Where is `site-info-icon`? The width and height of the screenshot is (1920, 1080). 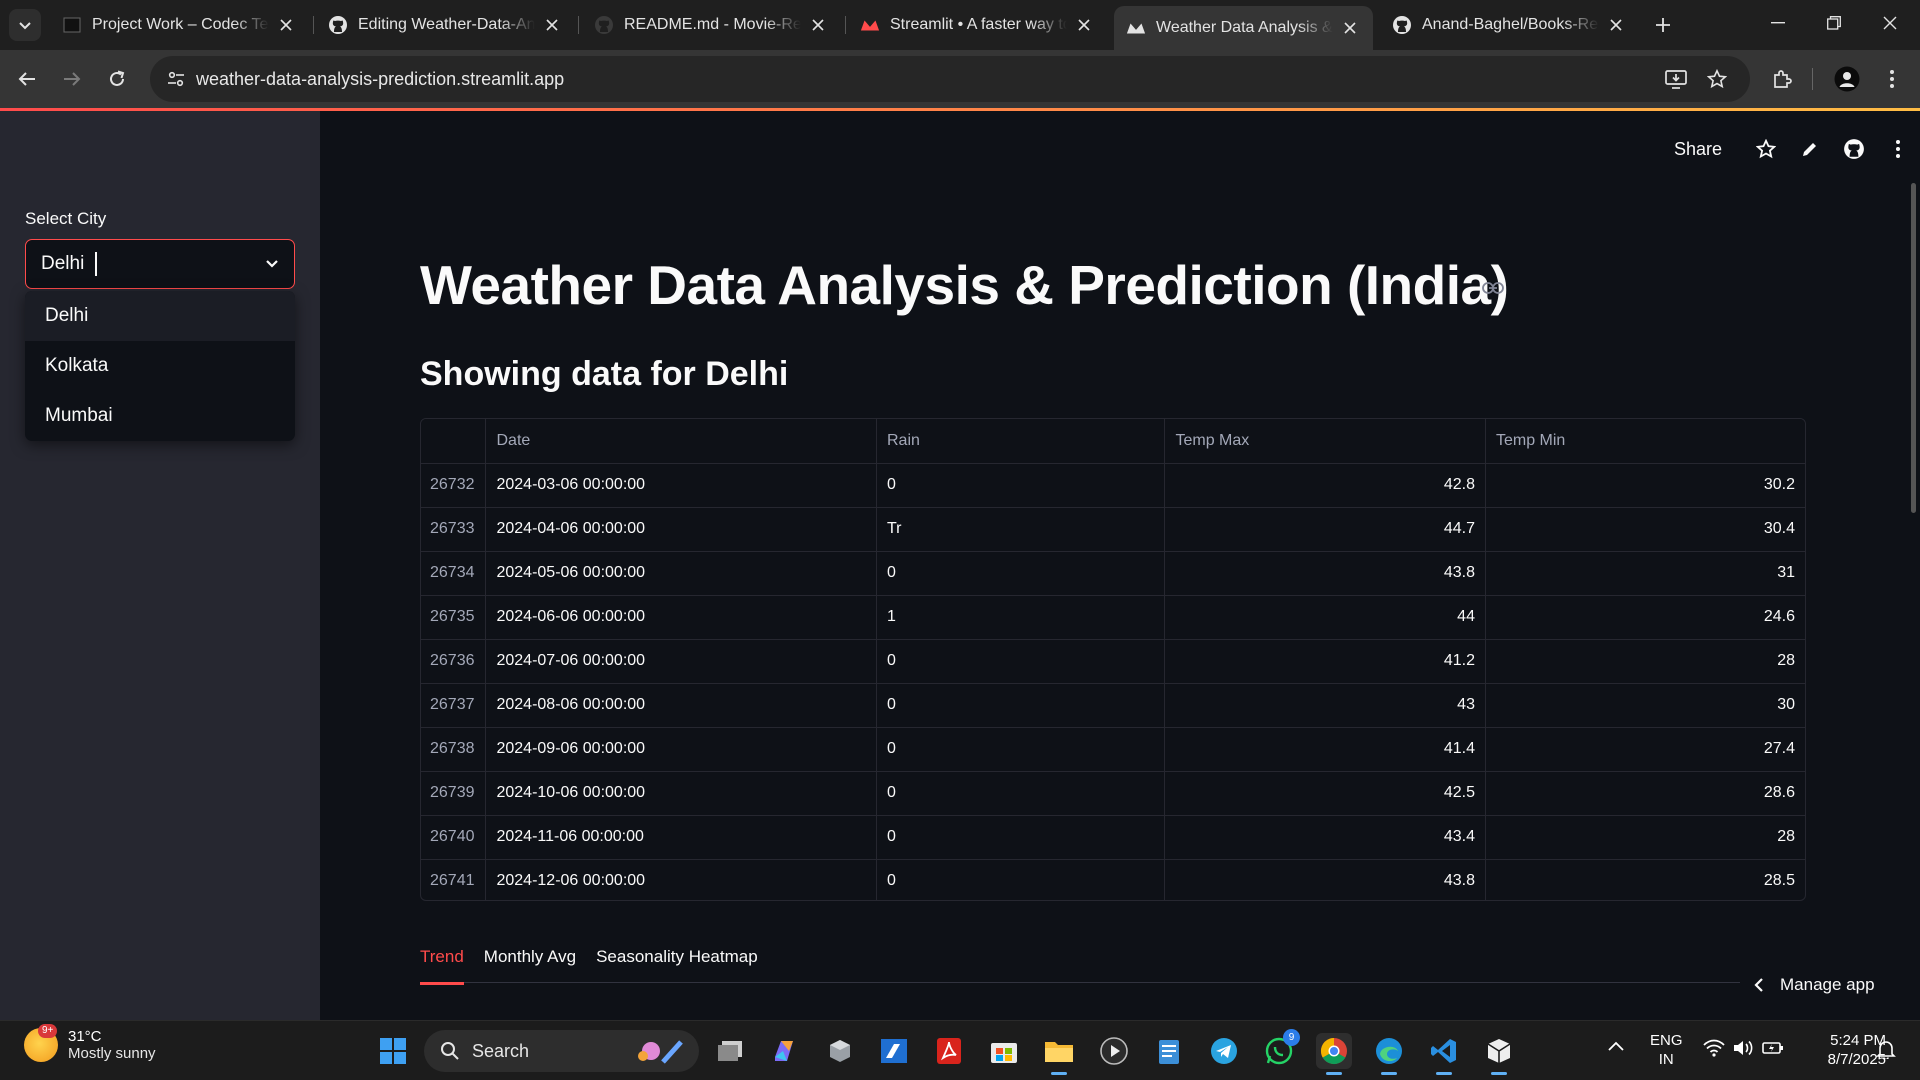 site-info-icon is located at coordinates (176, 79).